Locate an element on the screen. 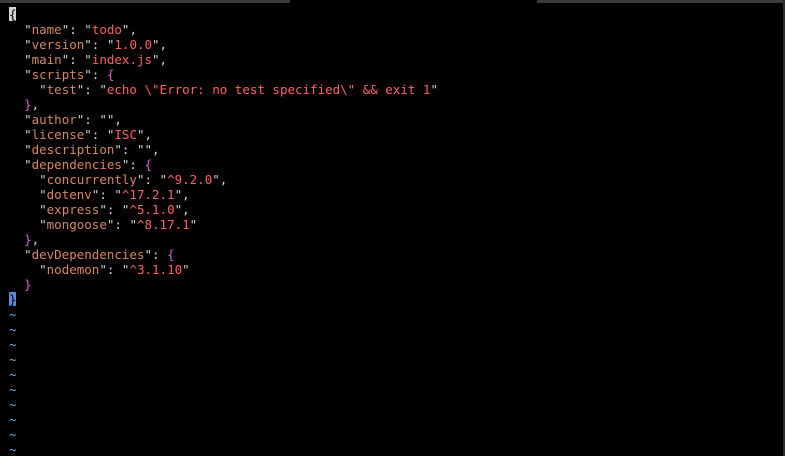  json-key: name is located at coordinates (46, 29).